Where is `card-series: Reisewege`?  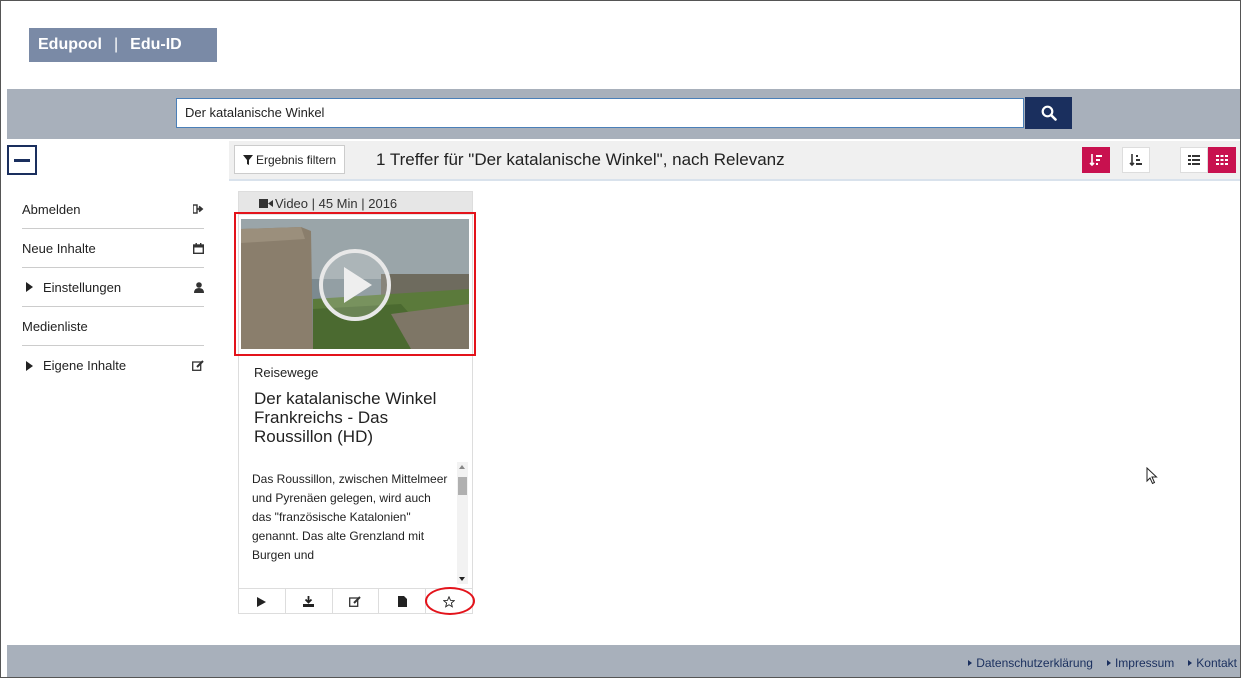
card-series: Reisewege is located at coordinates (286, 372).